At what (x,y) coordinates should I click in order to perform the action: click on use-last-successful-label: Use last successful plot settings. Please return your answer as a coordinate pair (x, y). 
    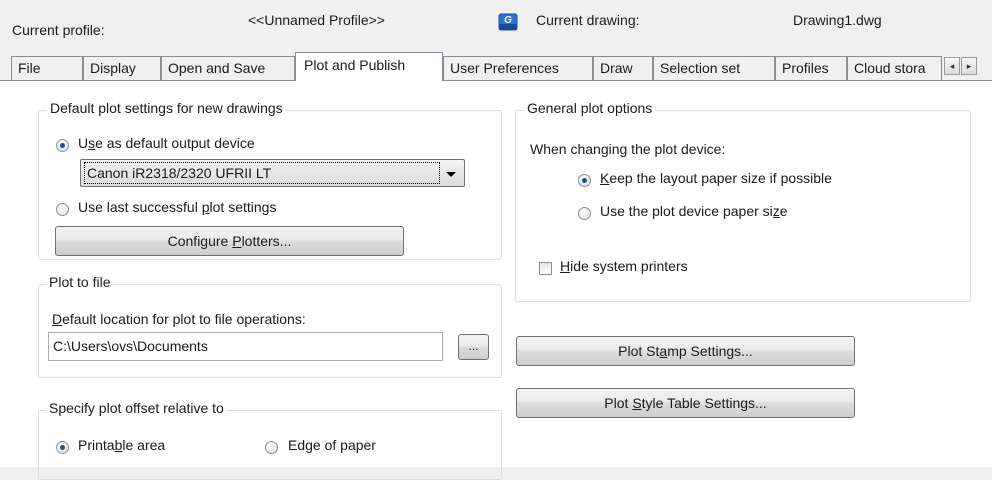
    Looking at the image, I should click on (177, 207).